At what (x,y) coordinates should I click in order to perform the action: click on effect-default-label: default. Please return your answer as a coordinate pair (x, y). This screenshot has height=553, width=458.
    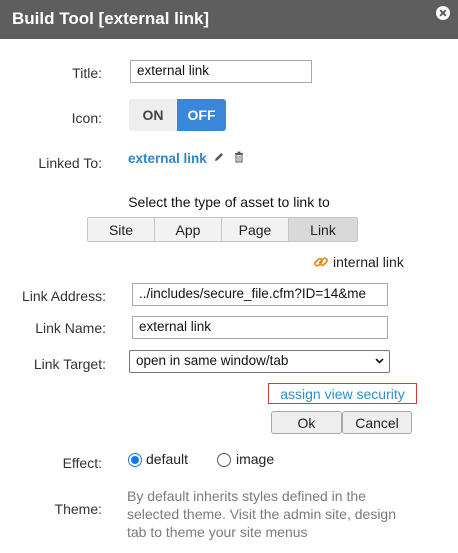
    Looking at the image, I should click on (167, 459).